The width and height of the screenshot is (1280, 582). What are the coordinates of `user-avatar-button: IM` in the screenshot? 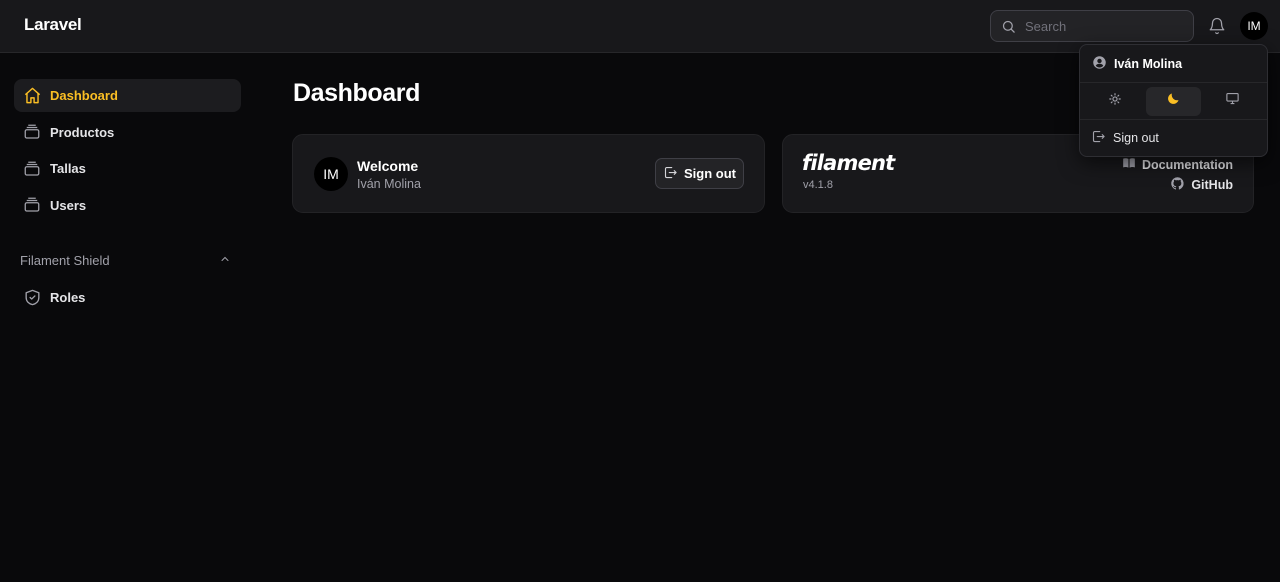 It's located at (1254, 26).